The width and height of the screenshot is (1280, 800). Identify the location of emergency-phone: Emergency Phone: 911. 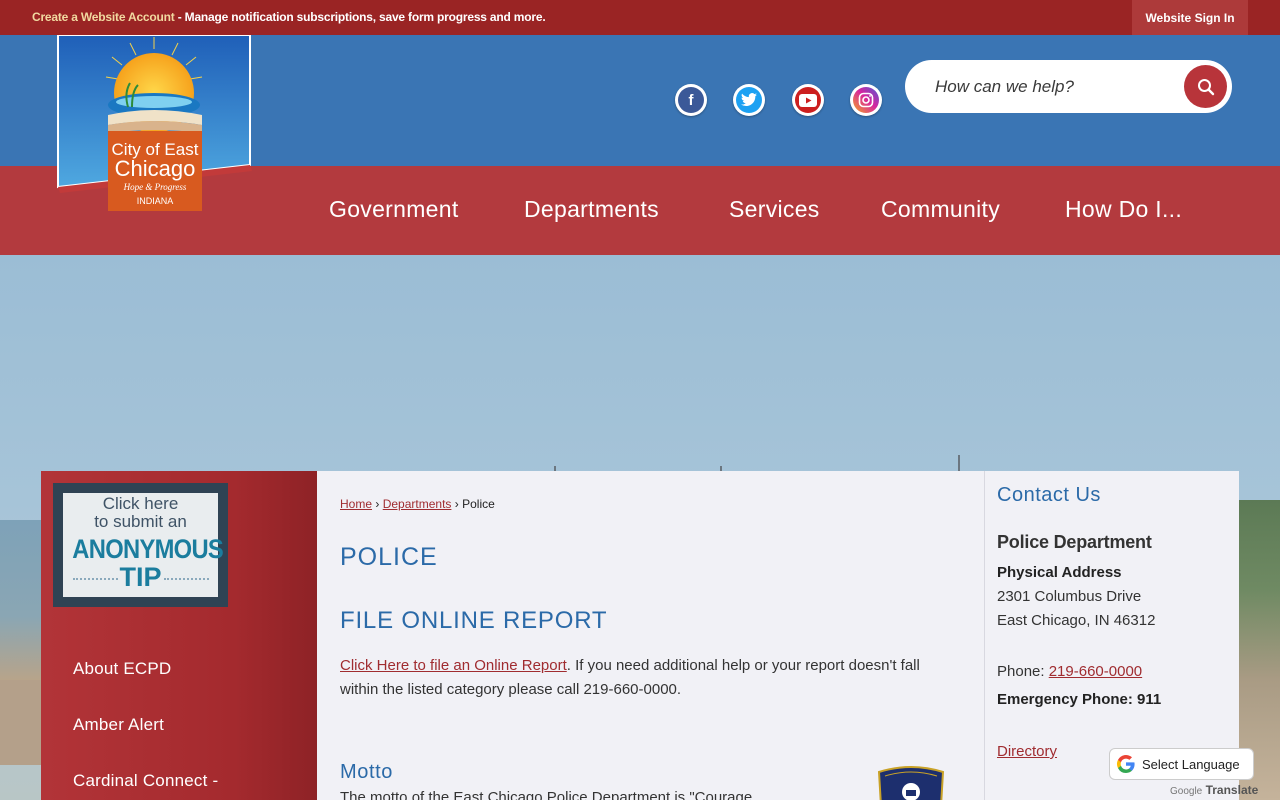
(1079, 699).